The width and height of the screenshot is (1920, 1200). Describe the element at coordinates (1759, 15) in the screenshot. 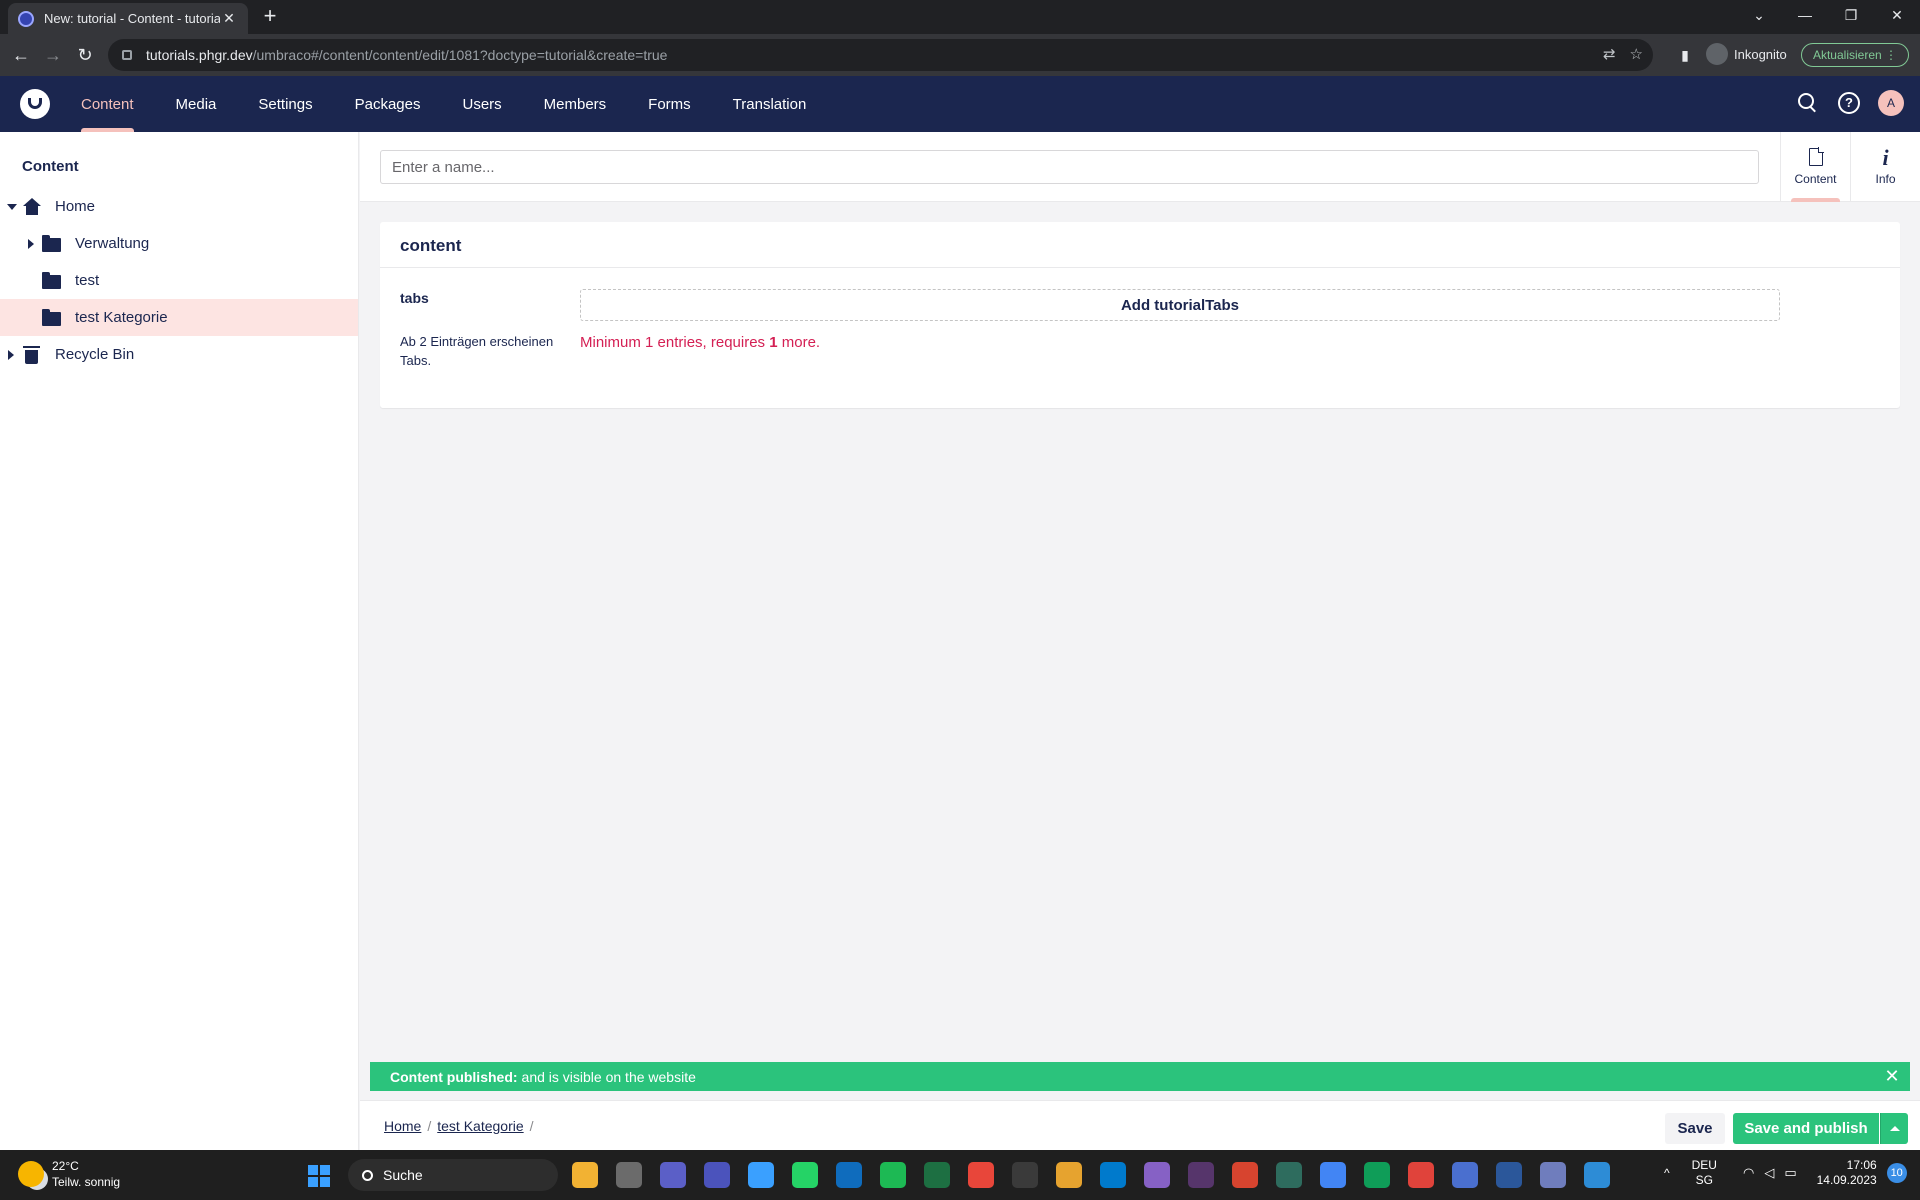

I see `tab-search-icon: ⌄` at that location.